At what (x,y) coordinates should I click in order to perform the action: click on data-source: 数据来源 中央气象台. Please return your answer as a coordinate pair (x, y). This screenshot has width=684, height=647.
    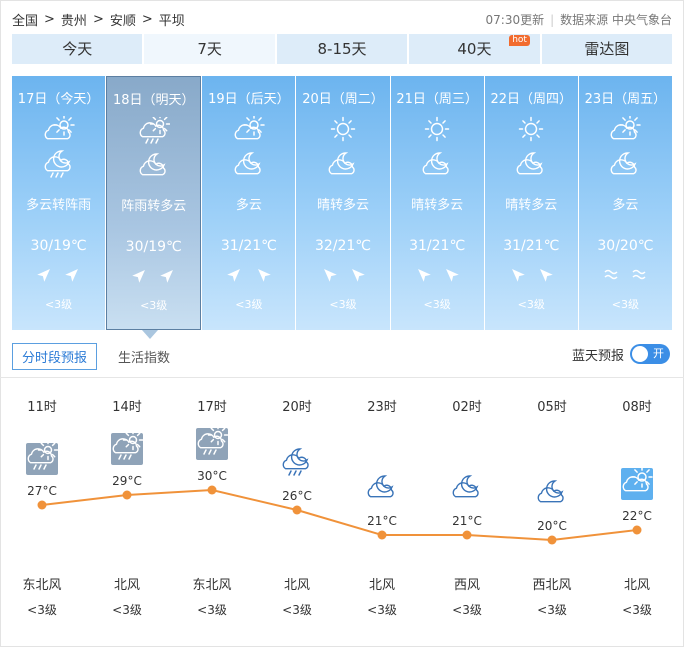
    Looking at the image, I should click on (616, 20).